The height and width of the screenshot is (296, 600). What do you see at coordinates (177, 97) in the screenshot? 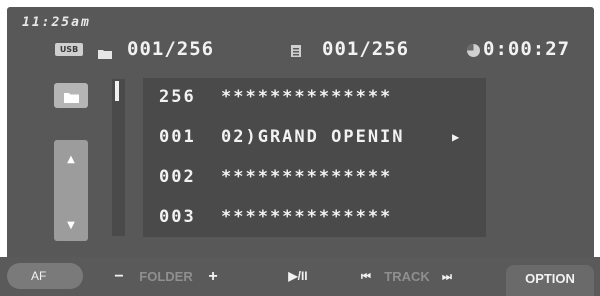
I see `track-number: 256` at bounding box center [177, 97].